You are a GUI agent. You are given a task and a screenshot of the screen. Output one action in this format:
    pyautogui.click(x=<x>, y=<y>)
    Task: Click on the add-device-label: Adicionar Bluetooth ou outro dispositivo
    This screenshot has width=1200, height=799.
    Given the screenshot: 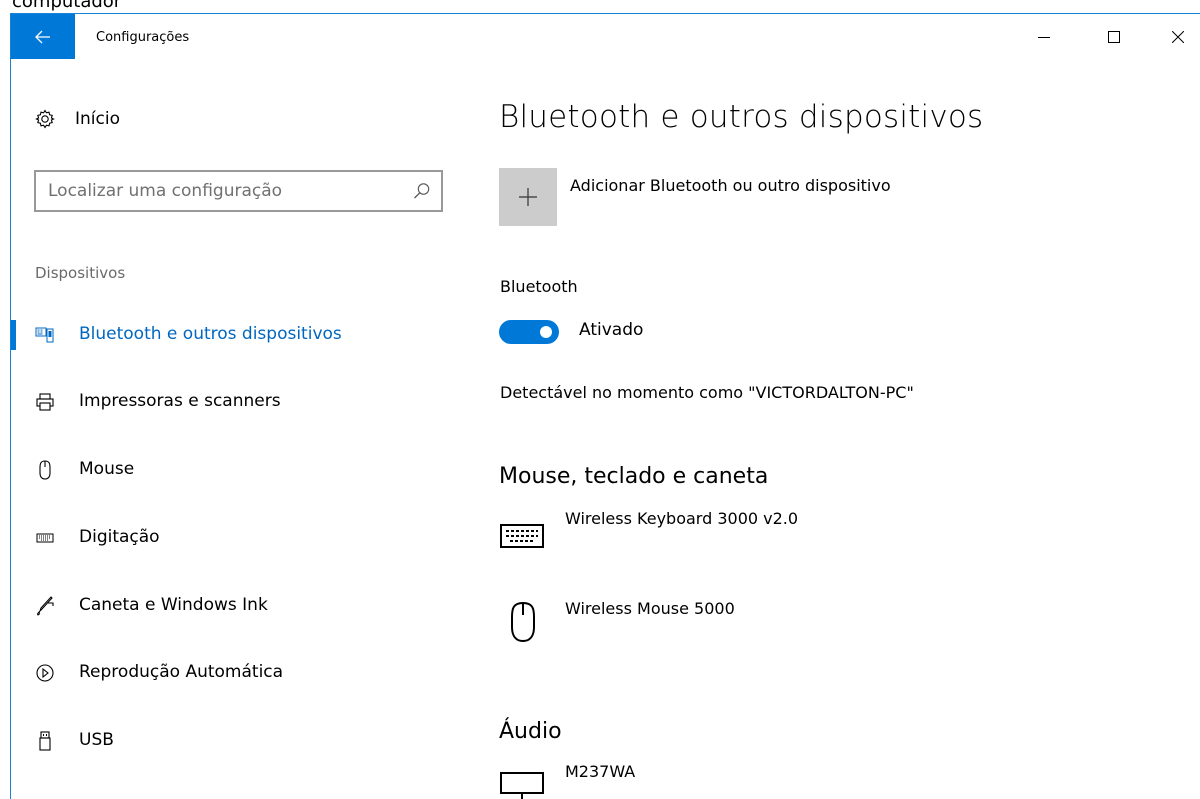 What is the action you would take?
    pyautogui.click(x=730, y=185)
    